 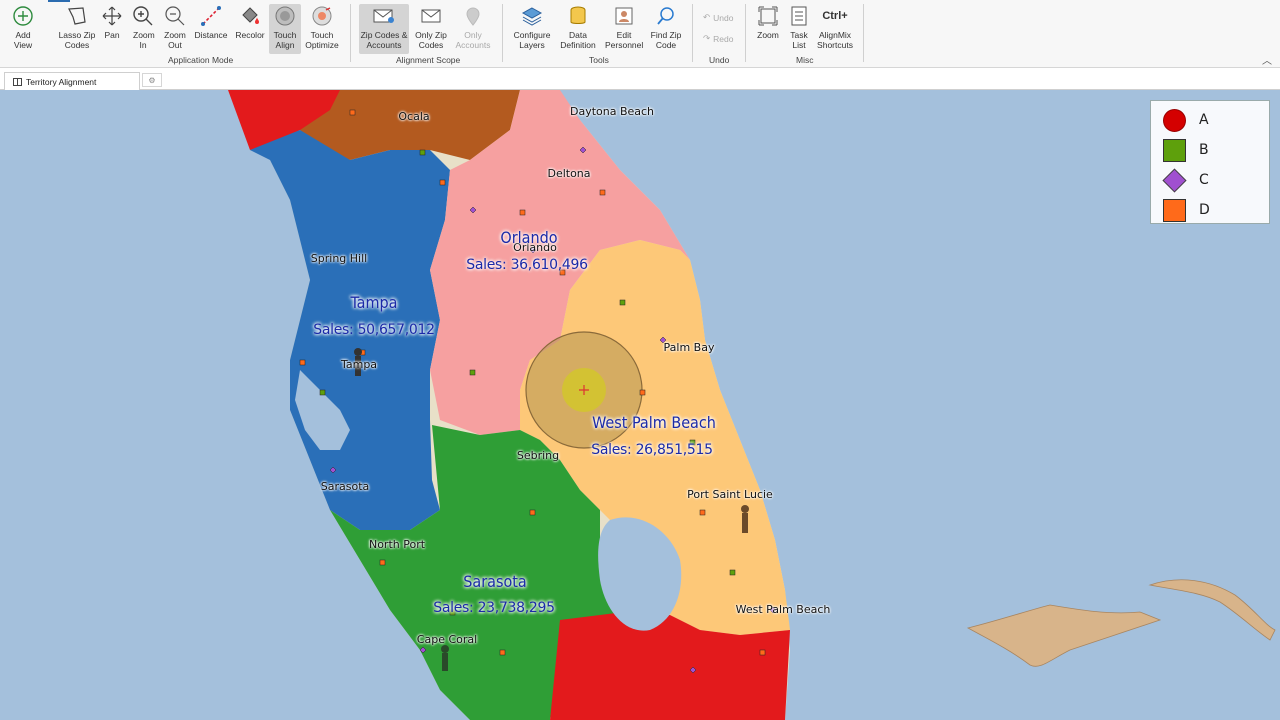 What do you see at coordinates (799, 29) in the screenshot?
I see `task-list-button: Task List` at bounding box center [799, 29].